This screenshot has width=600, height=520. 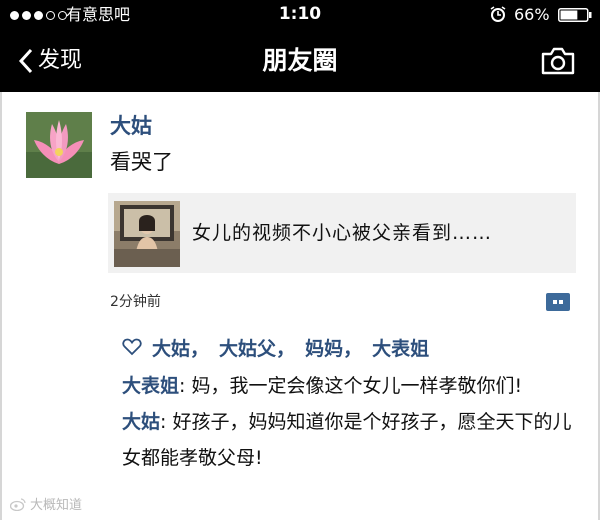 What do you see at coordinates (347, 440) in the screenshot?
I see `comment-text: 好孩子，妈妈知道你是个好孩子，愿全天下的儿女都能孝敬父母!` at bounding box center [347, 440].